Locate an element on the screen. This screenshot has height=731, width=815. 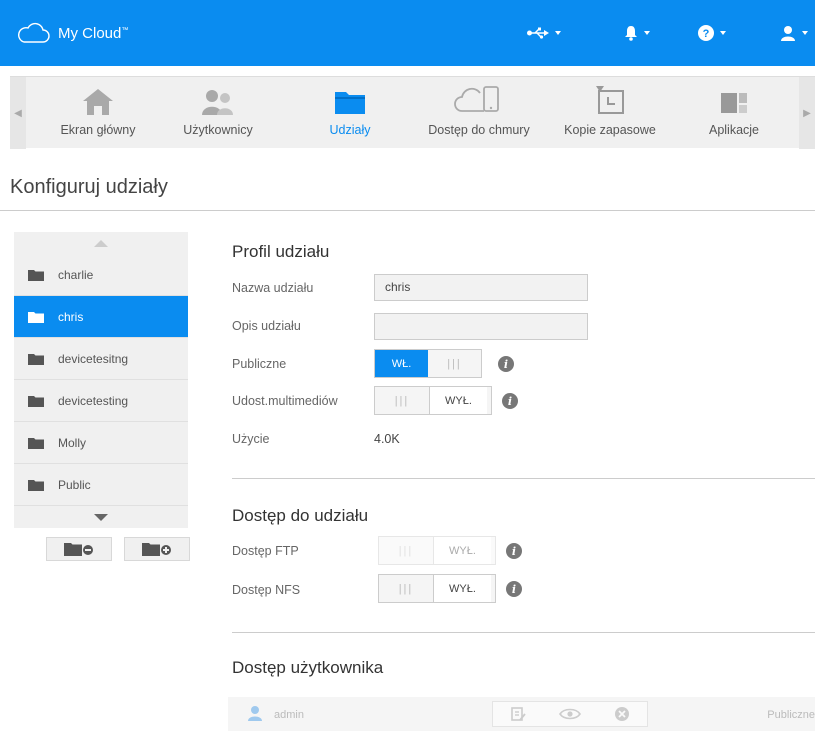
section-title-user-access: Dostęp użytkownika is located at coordinates (308, 667).